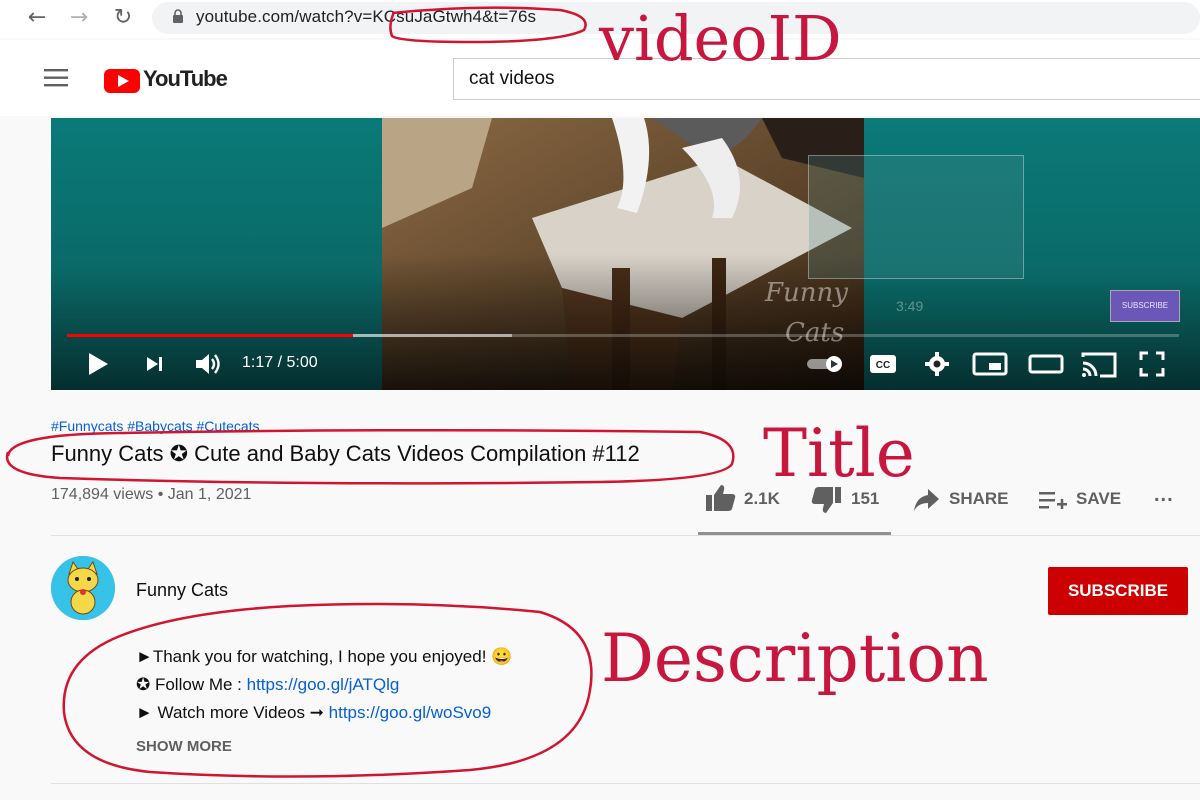 This screenshot has height=800, width=1200. Describe the element at coordinates (98, 364) in the screenshot. I see `play-icon` at that location.